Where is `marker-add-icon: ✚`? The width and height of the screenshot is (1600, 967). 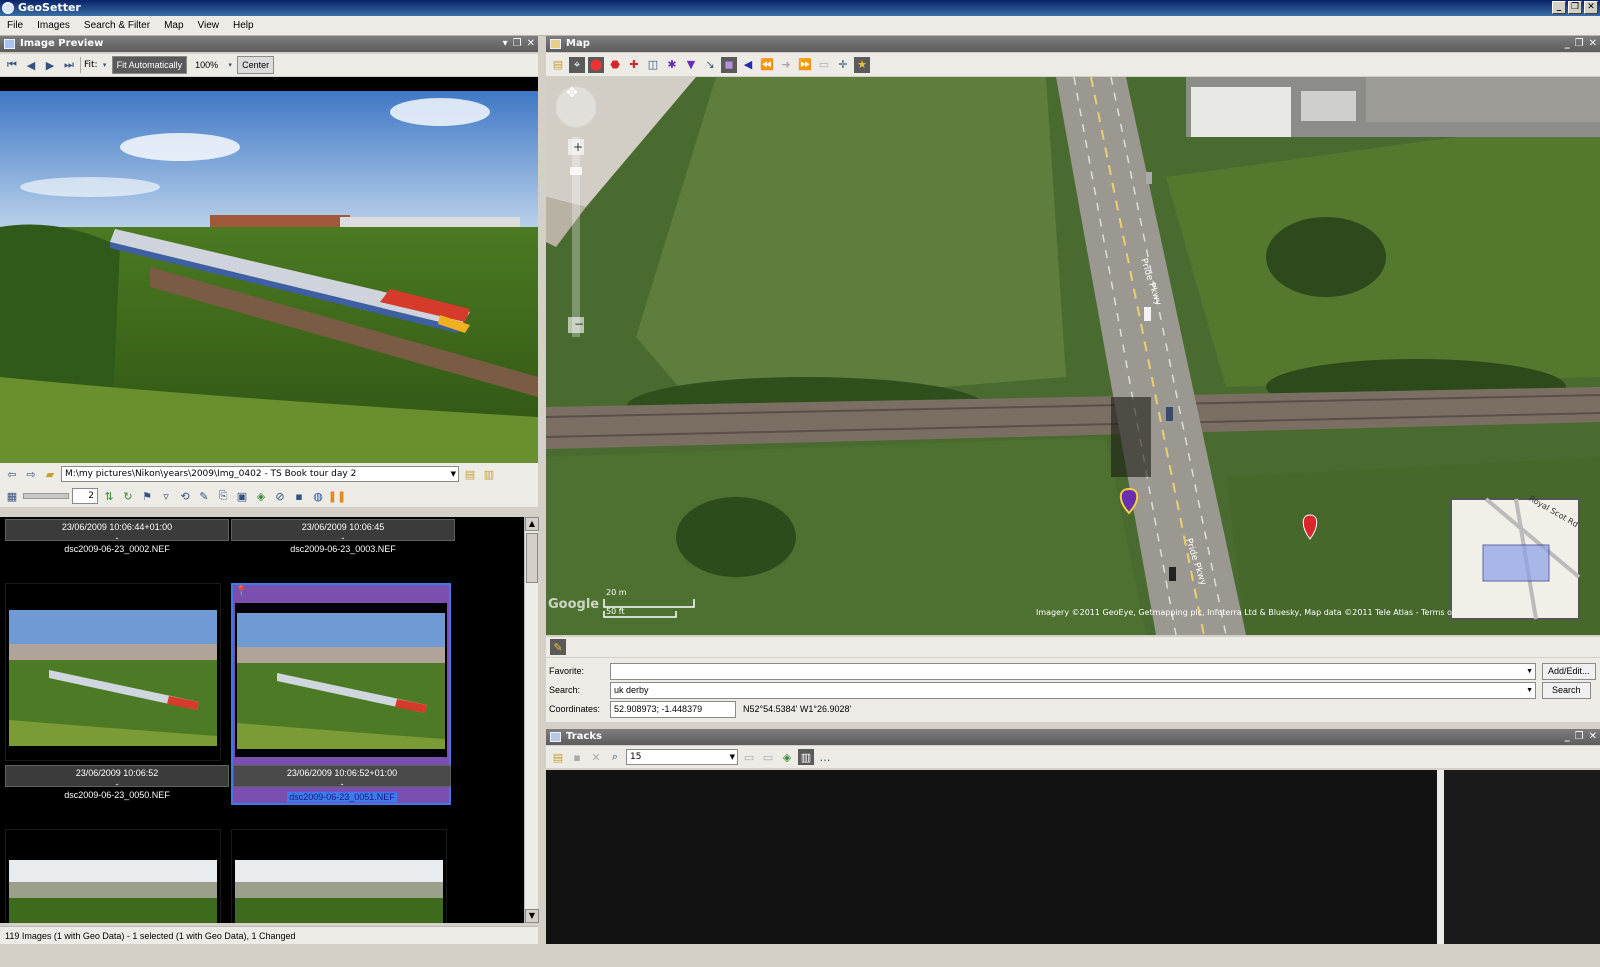 marker-add-icon: ✚ is located at coordinates (634, 65).